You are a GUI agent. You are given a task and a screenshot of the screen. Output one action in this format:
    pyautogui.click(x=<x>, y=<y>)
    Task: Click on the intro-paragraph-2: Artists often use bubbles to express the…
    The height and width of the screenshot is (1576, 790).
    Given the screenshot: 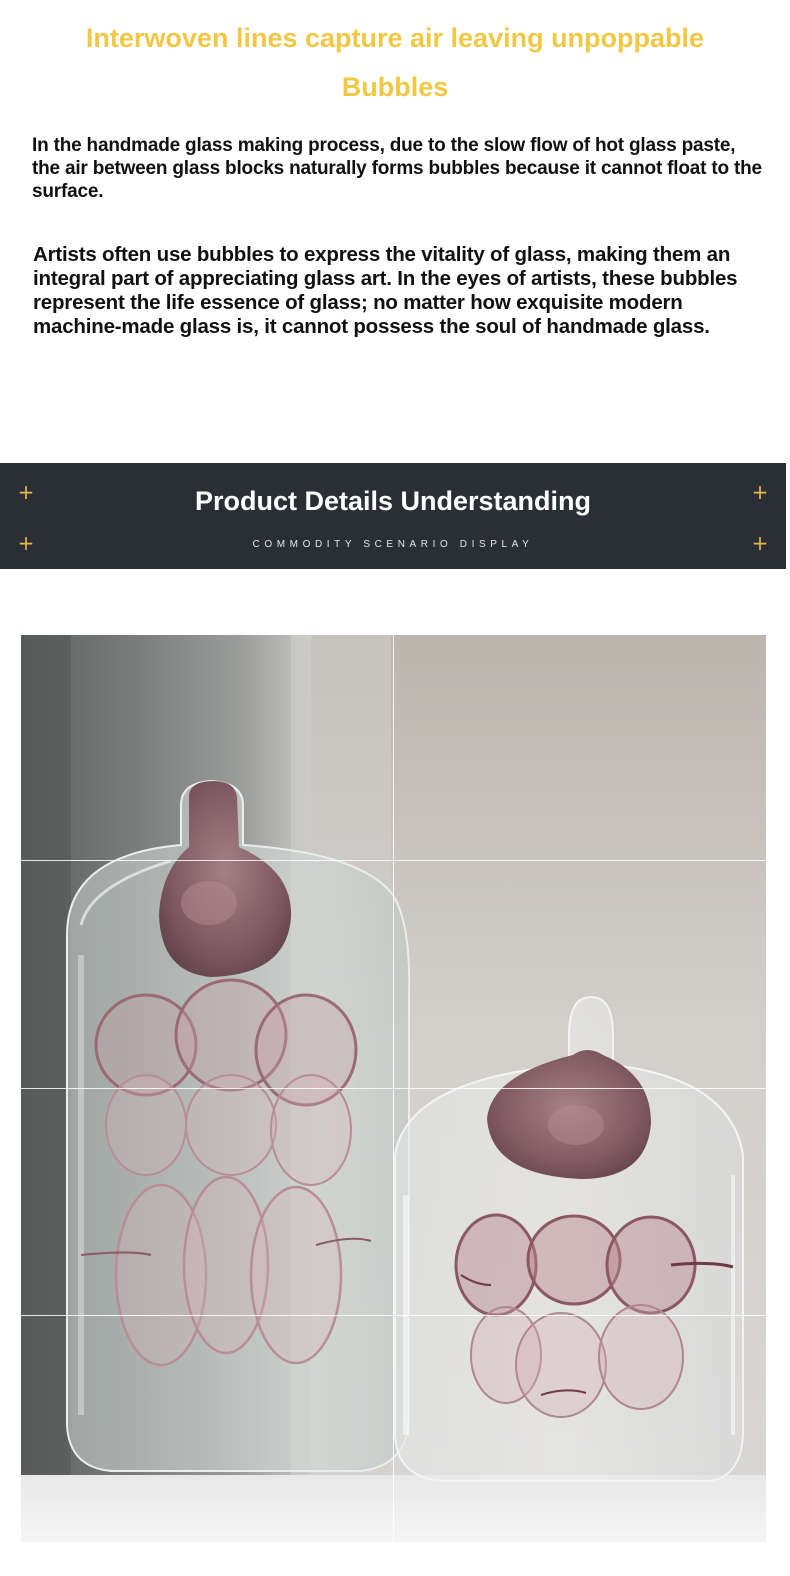 What is the action you would take?
    pyautogui.click(x=385, y=290)
    